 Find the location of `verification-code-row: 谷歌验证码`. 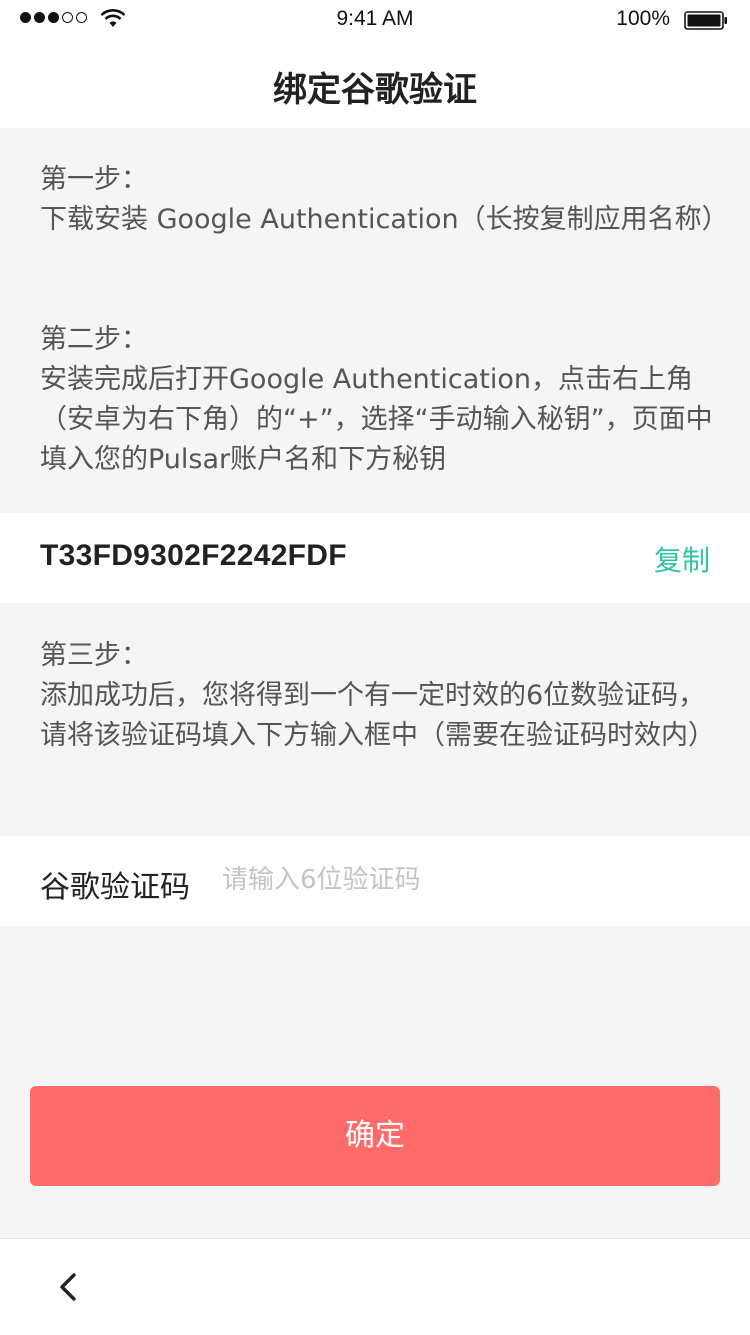

verification-code-row: 谷歌验证码 is located at coordinates (375, 881).